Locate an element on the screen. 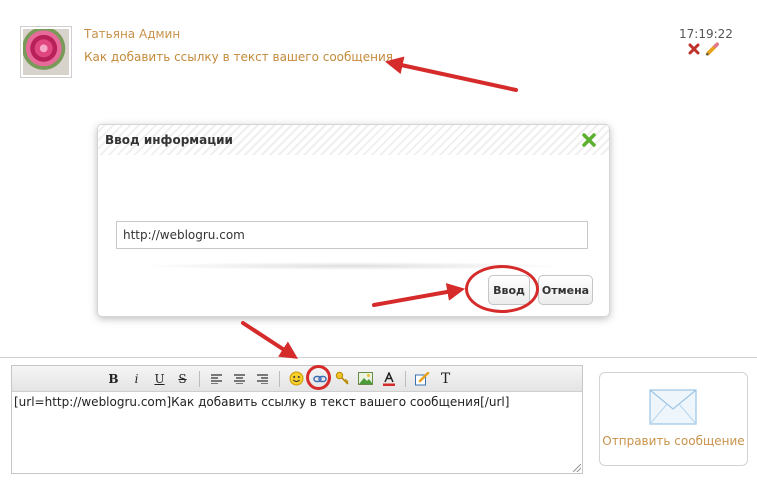  dialog-divider is located at coordinates (353, 266).